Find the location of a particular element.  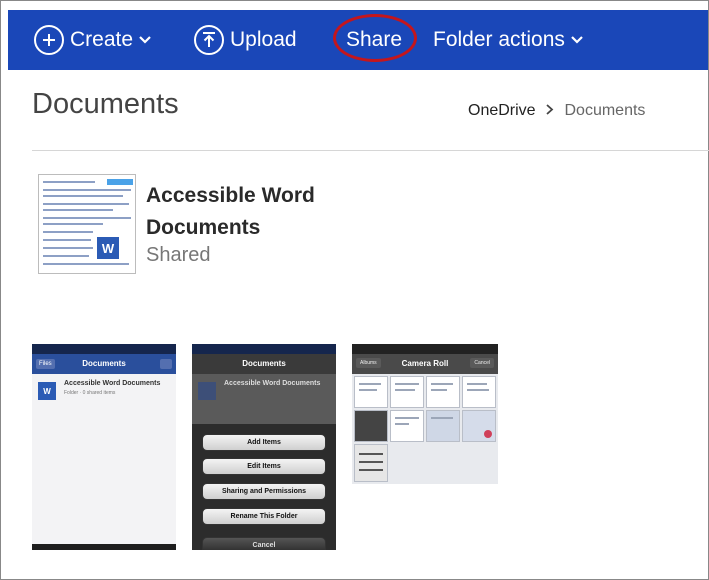

phone-nav-bar: Documents is located at coordinates (264, 364).